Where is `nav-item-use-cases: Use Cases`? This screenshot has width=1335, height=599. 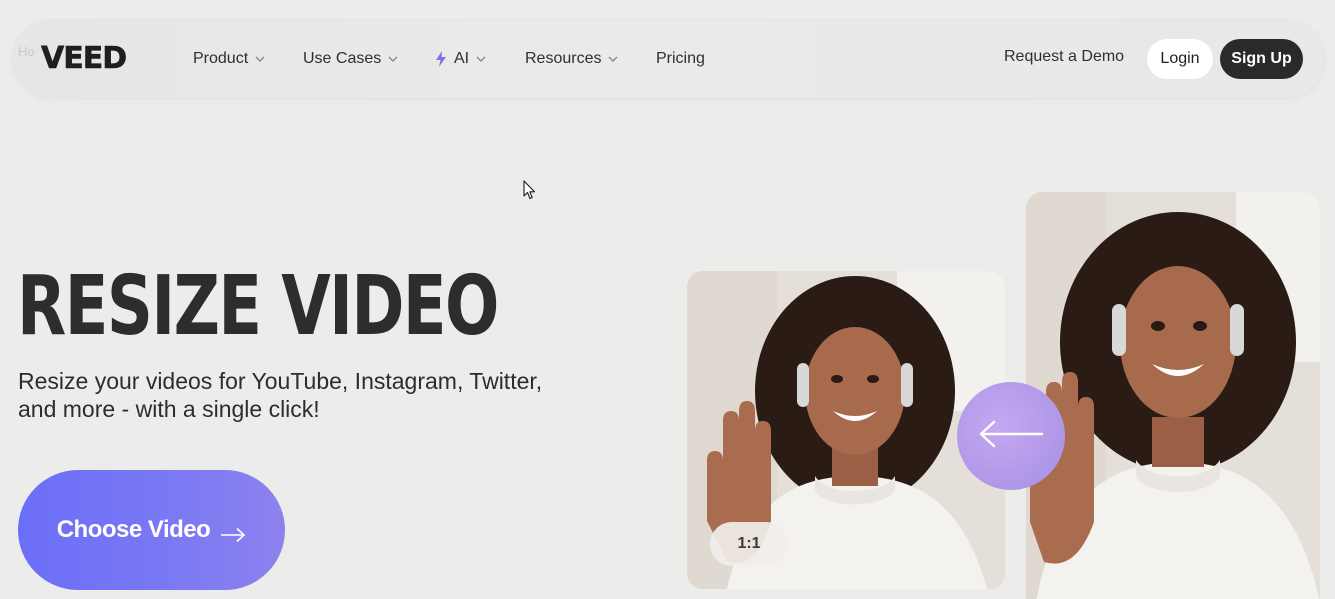
nav-item-use-cases: Use Cases is located at coordinates (350, 59).